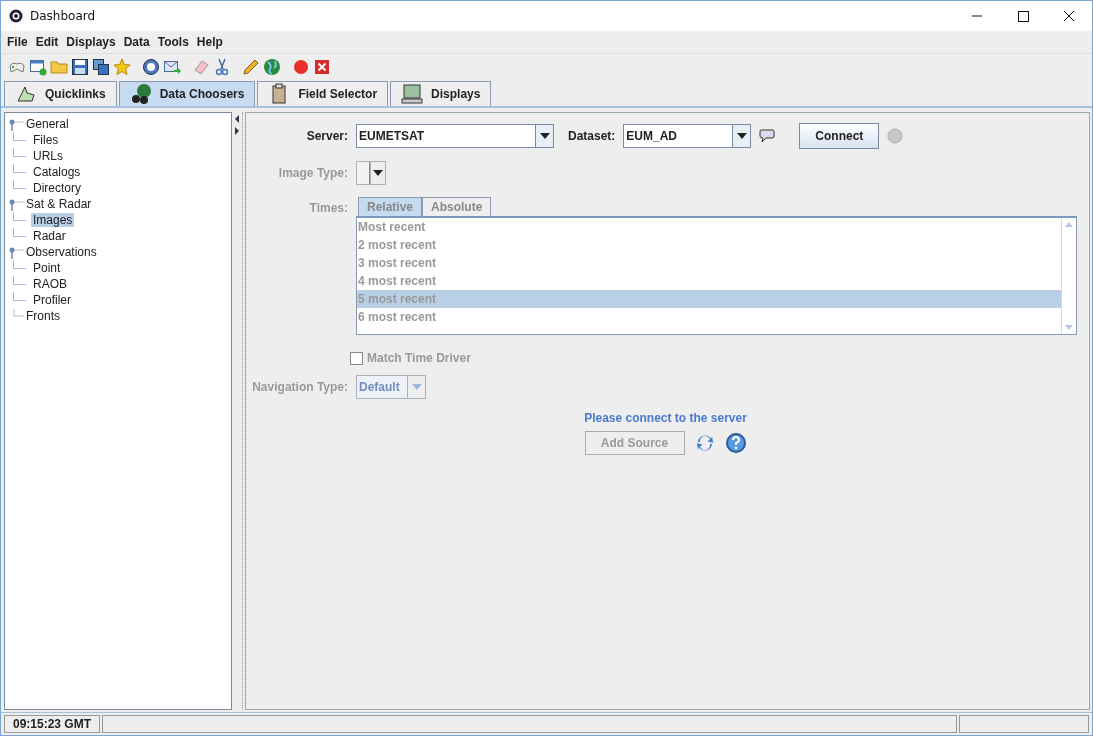 The image size is (1093, 736). Describe the element at coordinates (122, 67) in the screenshot. I see `star-icon` at that location.